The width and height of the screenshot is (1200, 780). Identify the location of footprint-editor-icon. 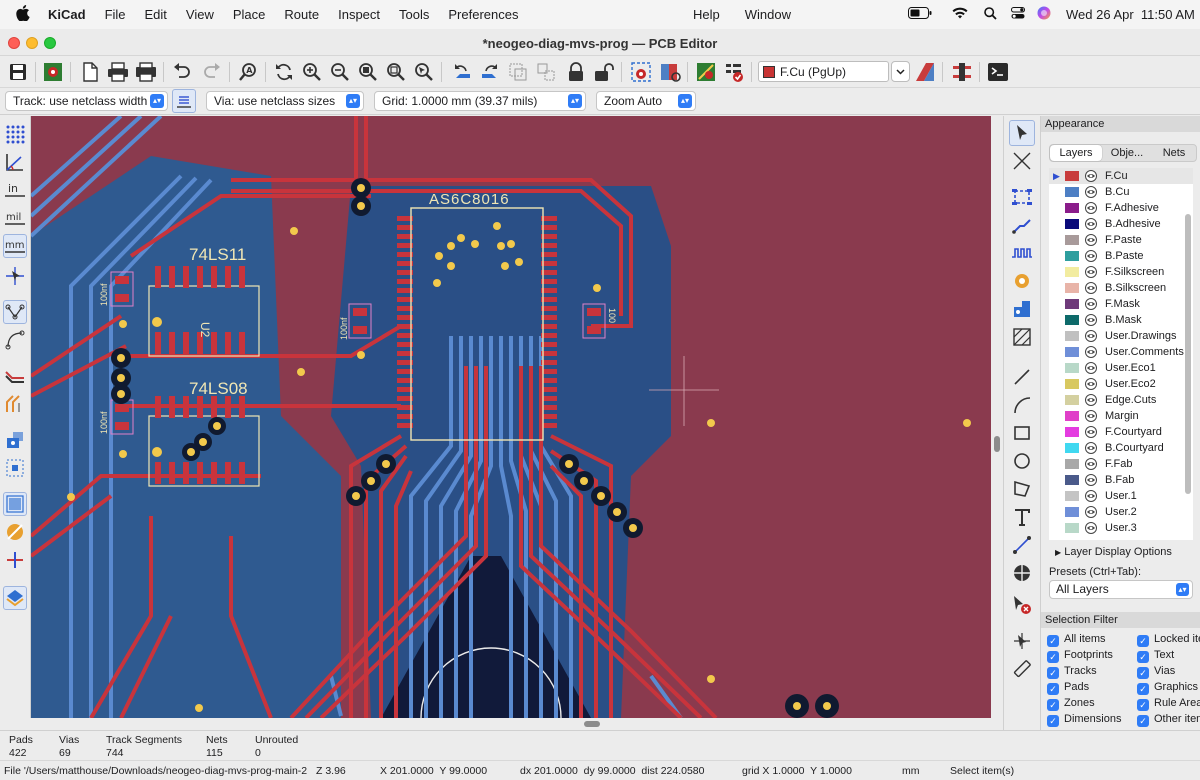
(962, 72).